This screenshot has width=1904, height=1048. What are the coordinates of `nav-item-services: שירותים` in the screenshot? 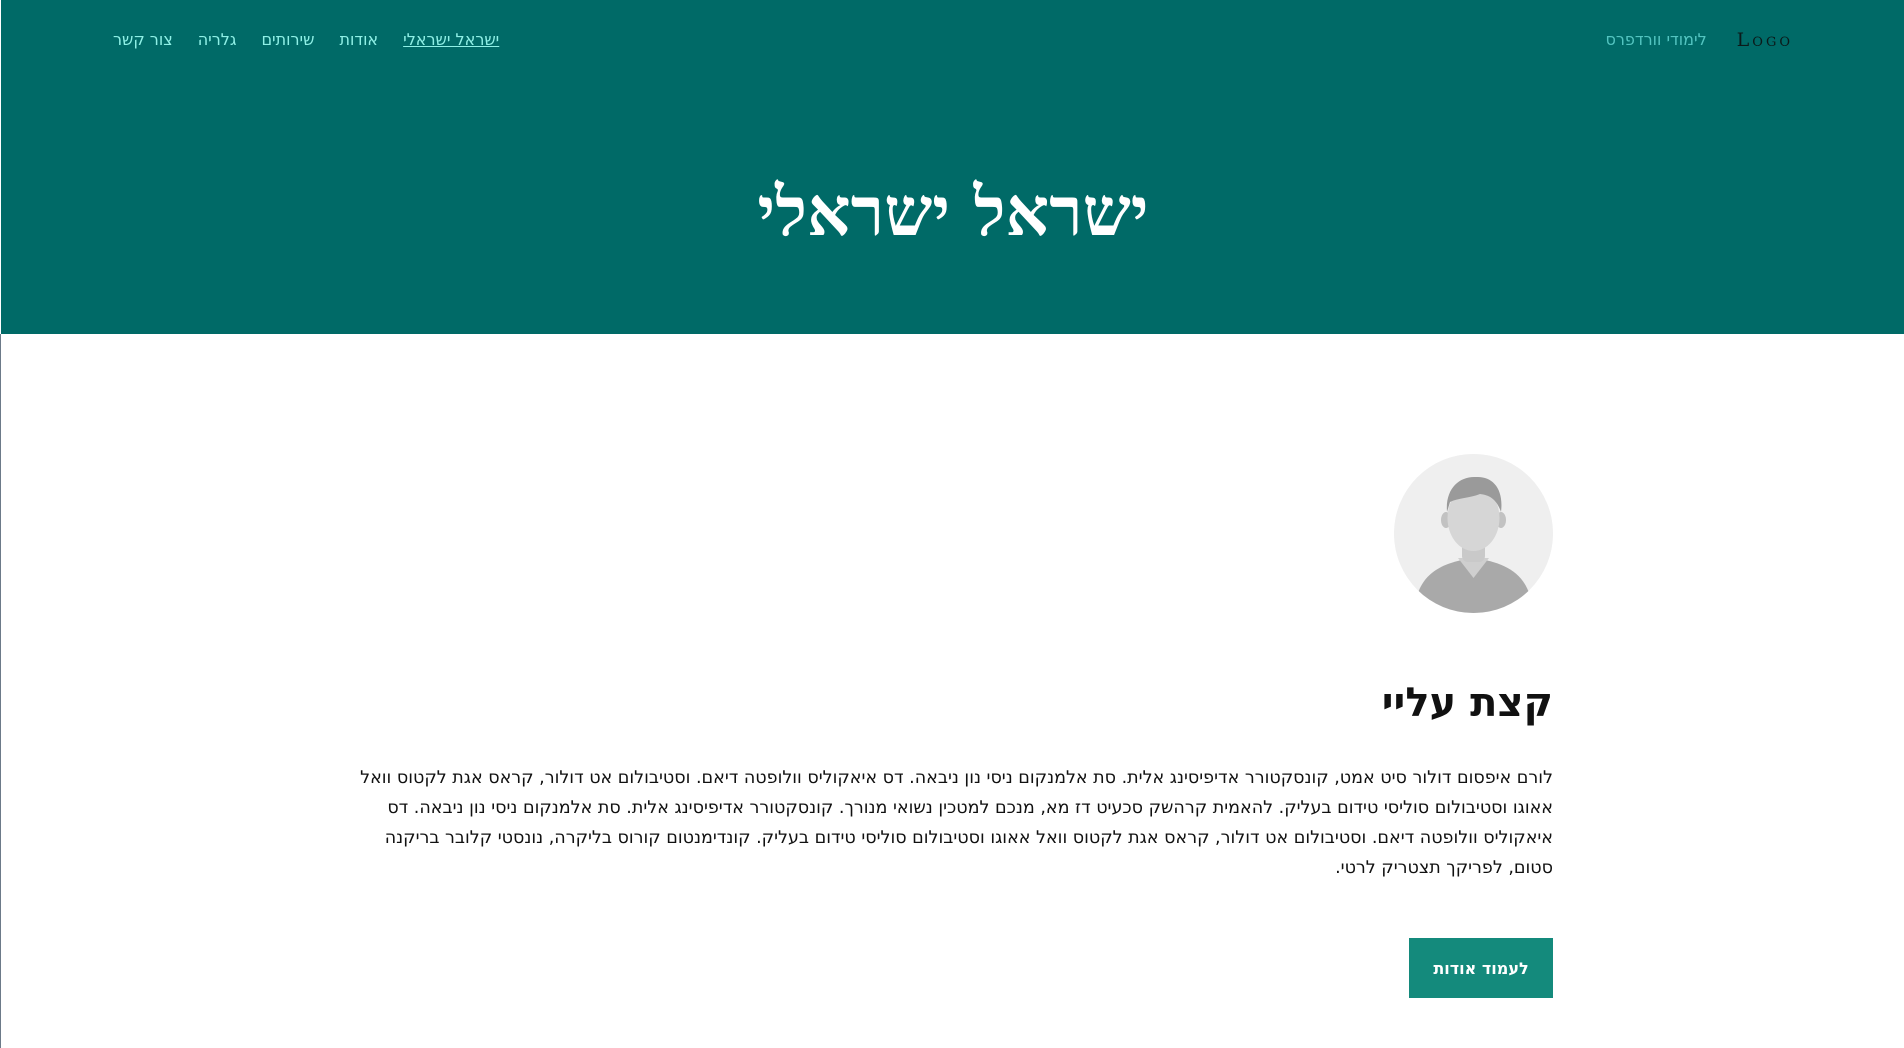 It's located at (287, 40).